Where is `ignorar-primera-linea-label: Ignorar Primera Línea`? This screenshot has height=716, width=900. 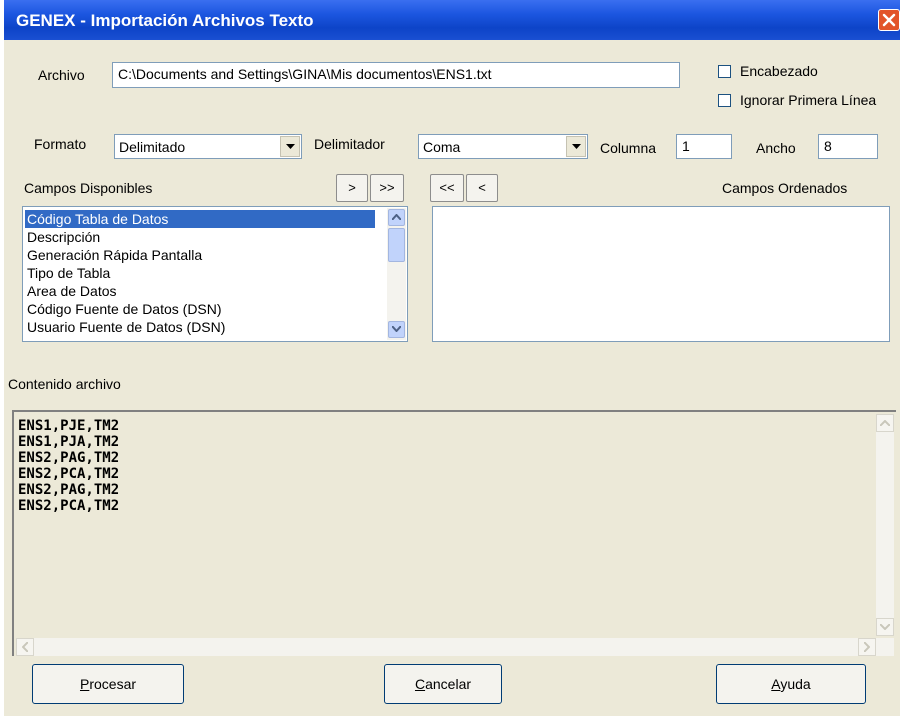
ignorar-primera-linea-label: Ignorar Primera Línea is located at coordinates (808, 100).